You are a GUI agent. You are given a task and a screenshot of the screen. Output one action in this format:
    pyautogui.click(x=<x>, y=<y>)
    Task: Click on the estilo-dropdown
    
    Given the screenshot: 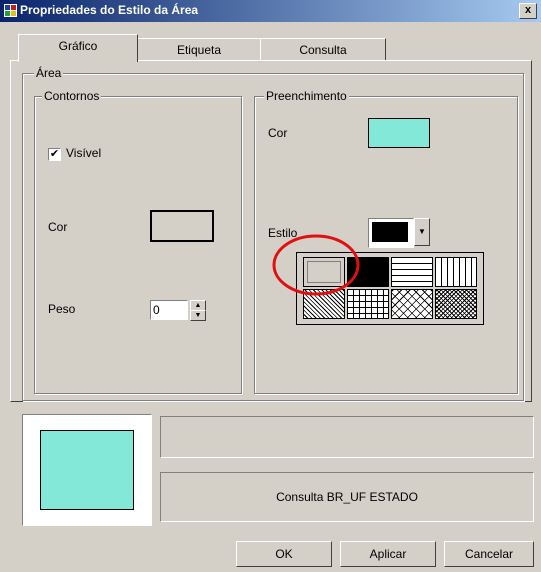 What is the action you would take?
    pyautogui.click(x=391, y=233)
    